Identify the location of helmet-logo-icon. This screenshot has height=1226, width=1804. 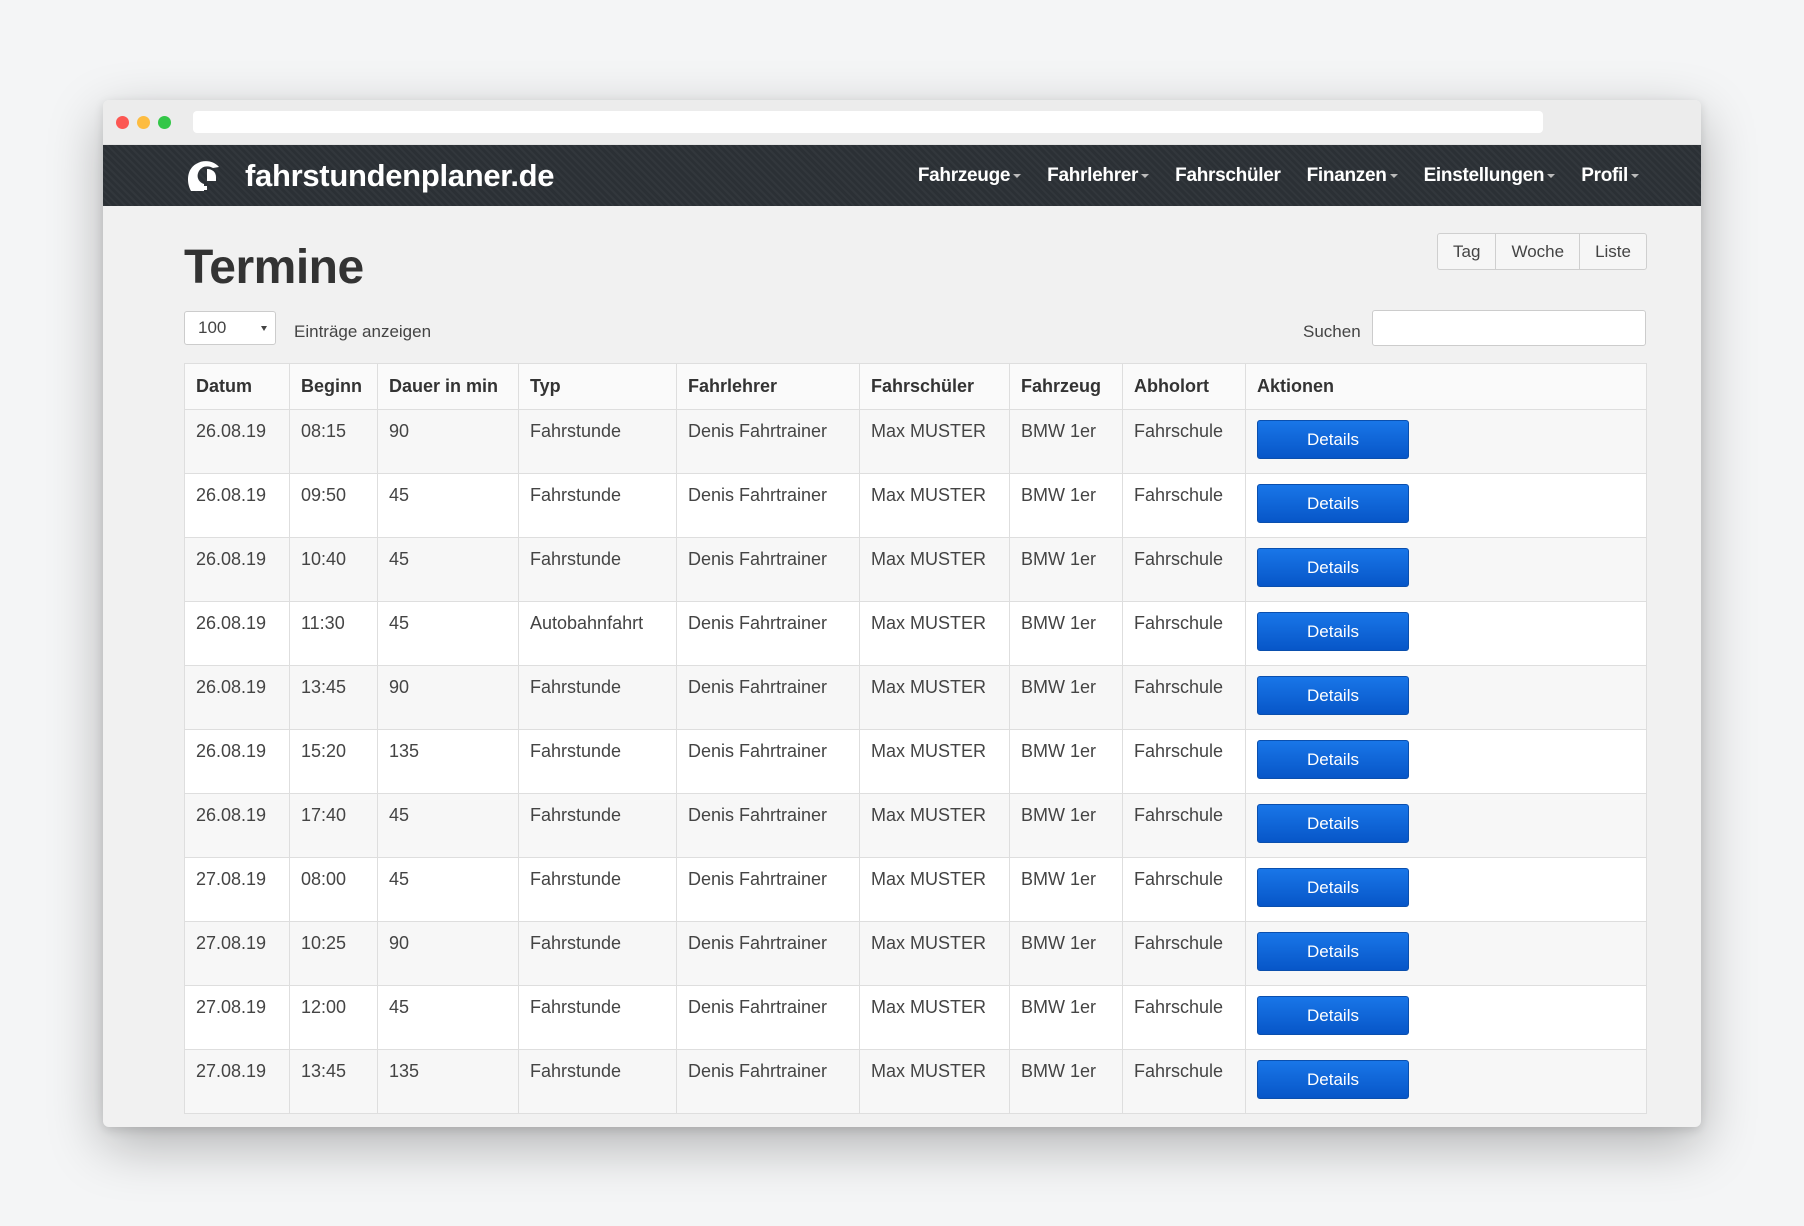
(203, 176).